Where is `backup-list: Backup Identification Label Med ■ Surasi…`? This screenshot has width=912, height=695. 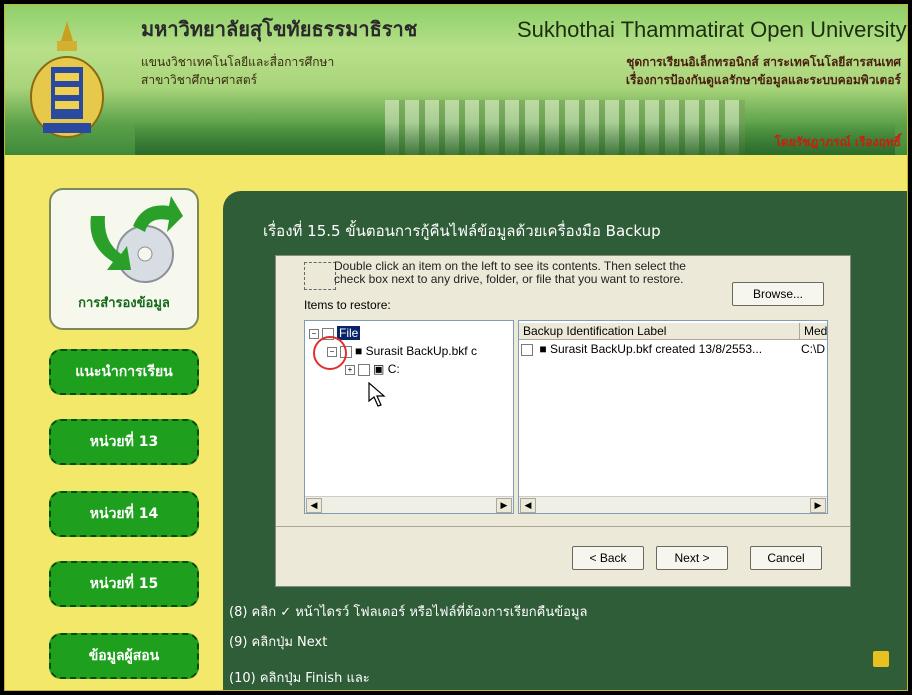
backup-list: Backup Identification Label Med ■ Surasi… is located at coordinates (673, 417).